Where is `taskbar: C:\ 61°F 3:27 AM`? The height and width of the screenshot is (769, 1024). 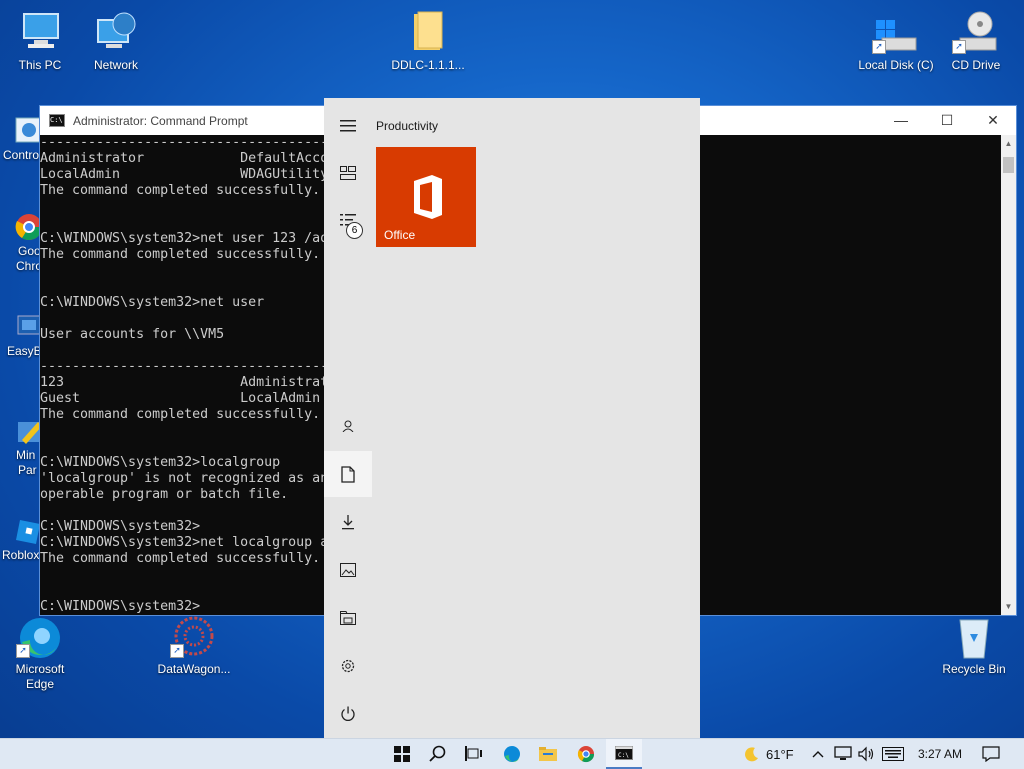
taskbar: C:\ 61°F 3:27 AM is located at coordinates (512, 753).